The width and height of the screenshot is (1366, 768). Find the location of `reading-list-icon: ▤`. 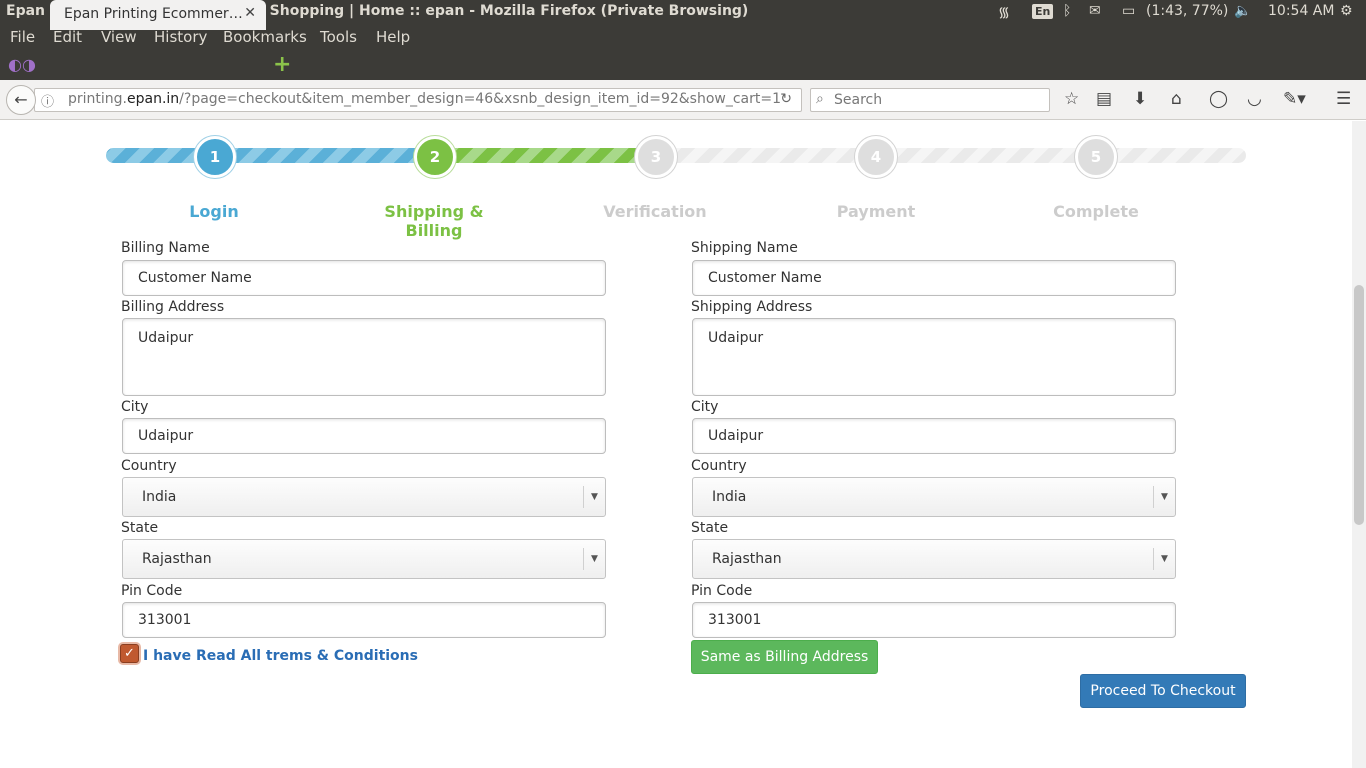

reading-list-icon: ▤ is located at coordinates (1104, 99).